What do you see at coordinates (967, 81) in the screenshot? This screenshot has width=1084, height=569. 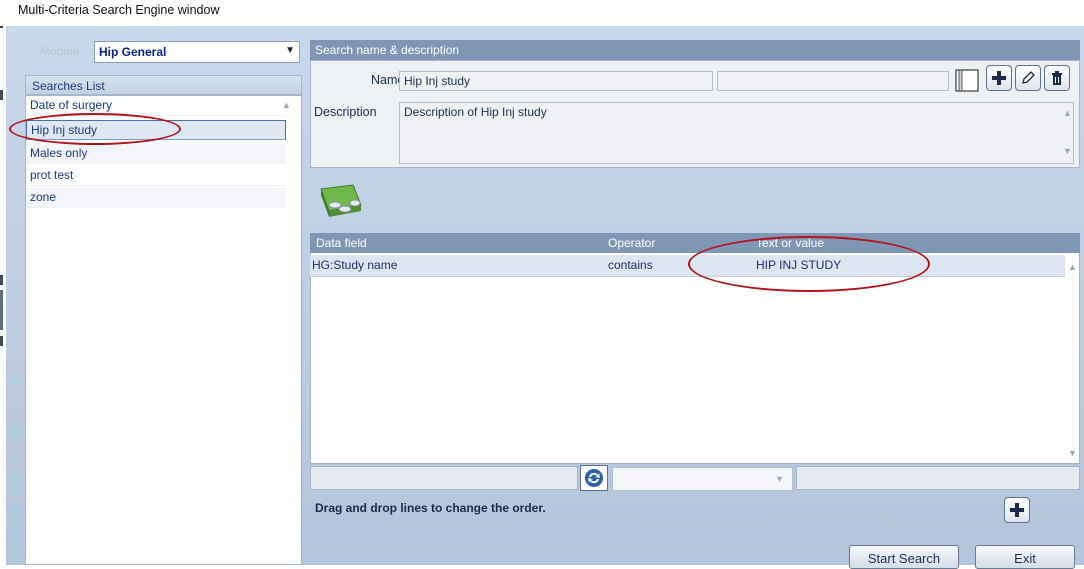 I see `book-icon` at bounding box center [967, 81].